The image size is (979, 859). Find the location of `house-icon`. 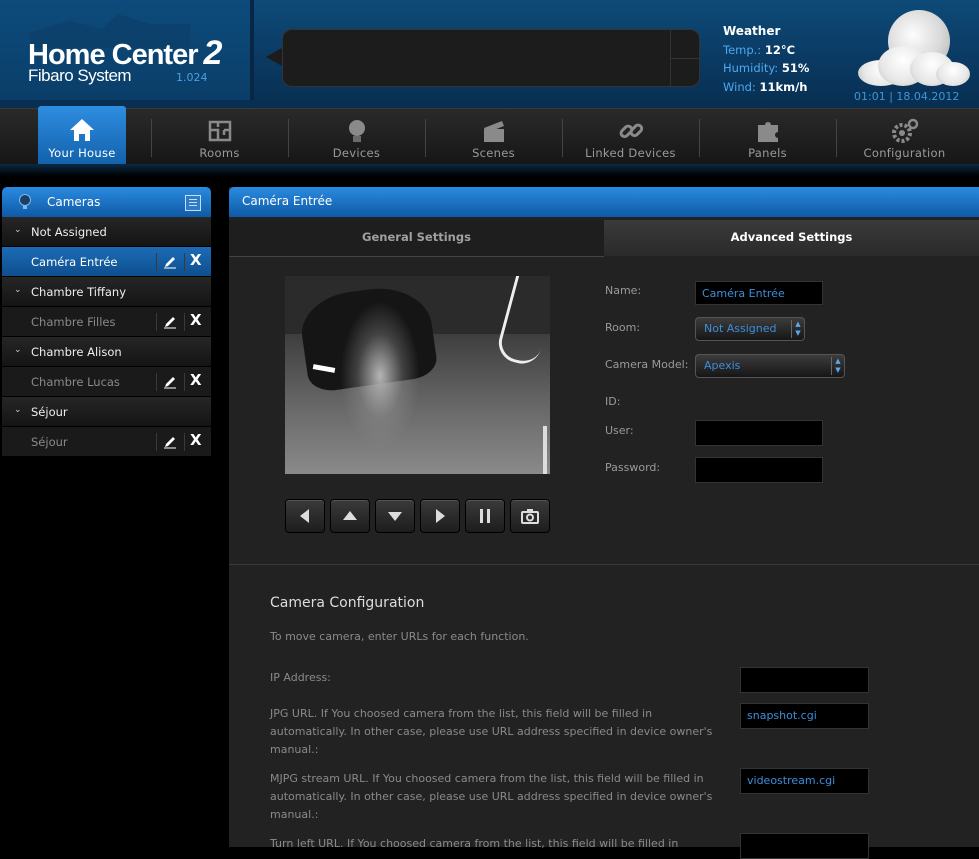

house-icon is located at coordinates (82, 130).